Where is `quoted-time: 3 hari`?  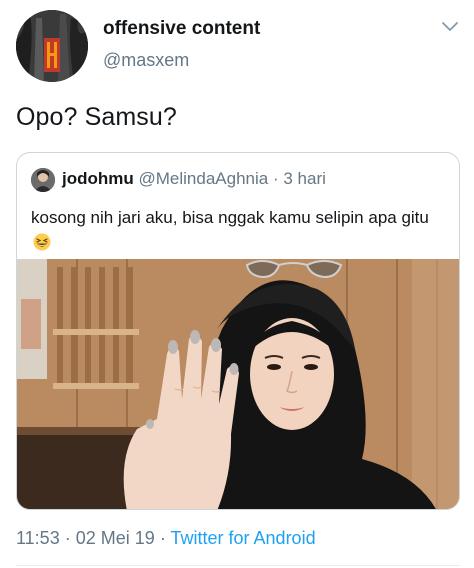 quoted-time: 3 hari is located at coordinates (304, 178).